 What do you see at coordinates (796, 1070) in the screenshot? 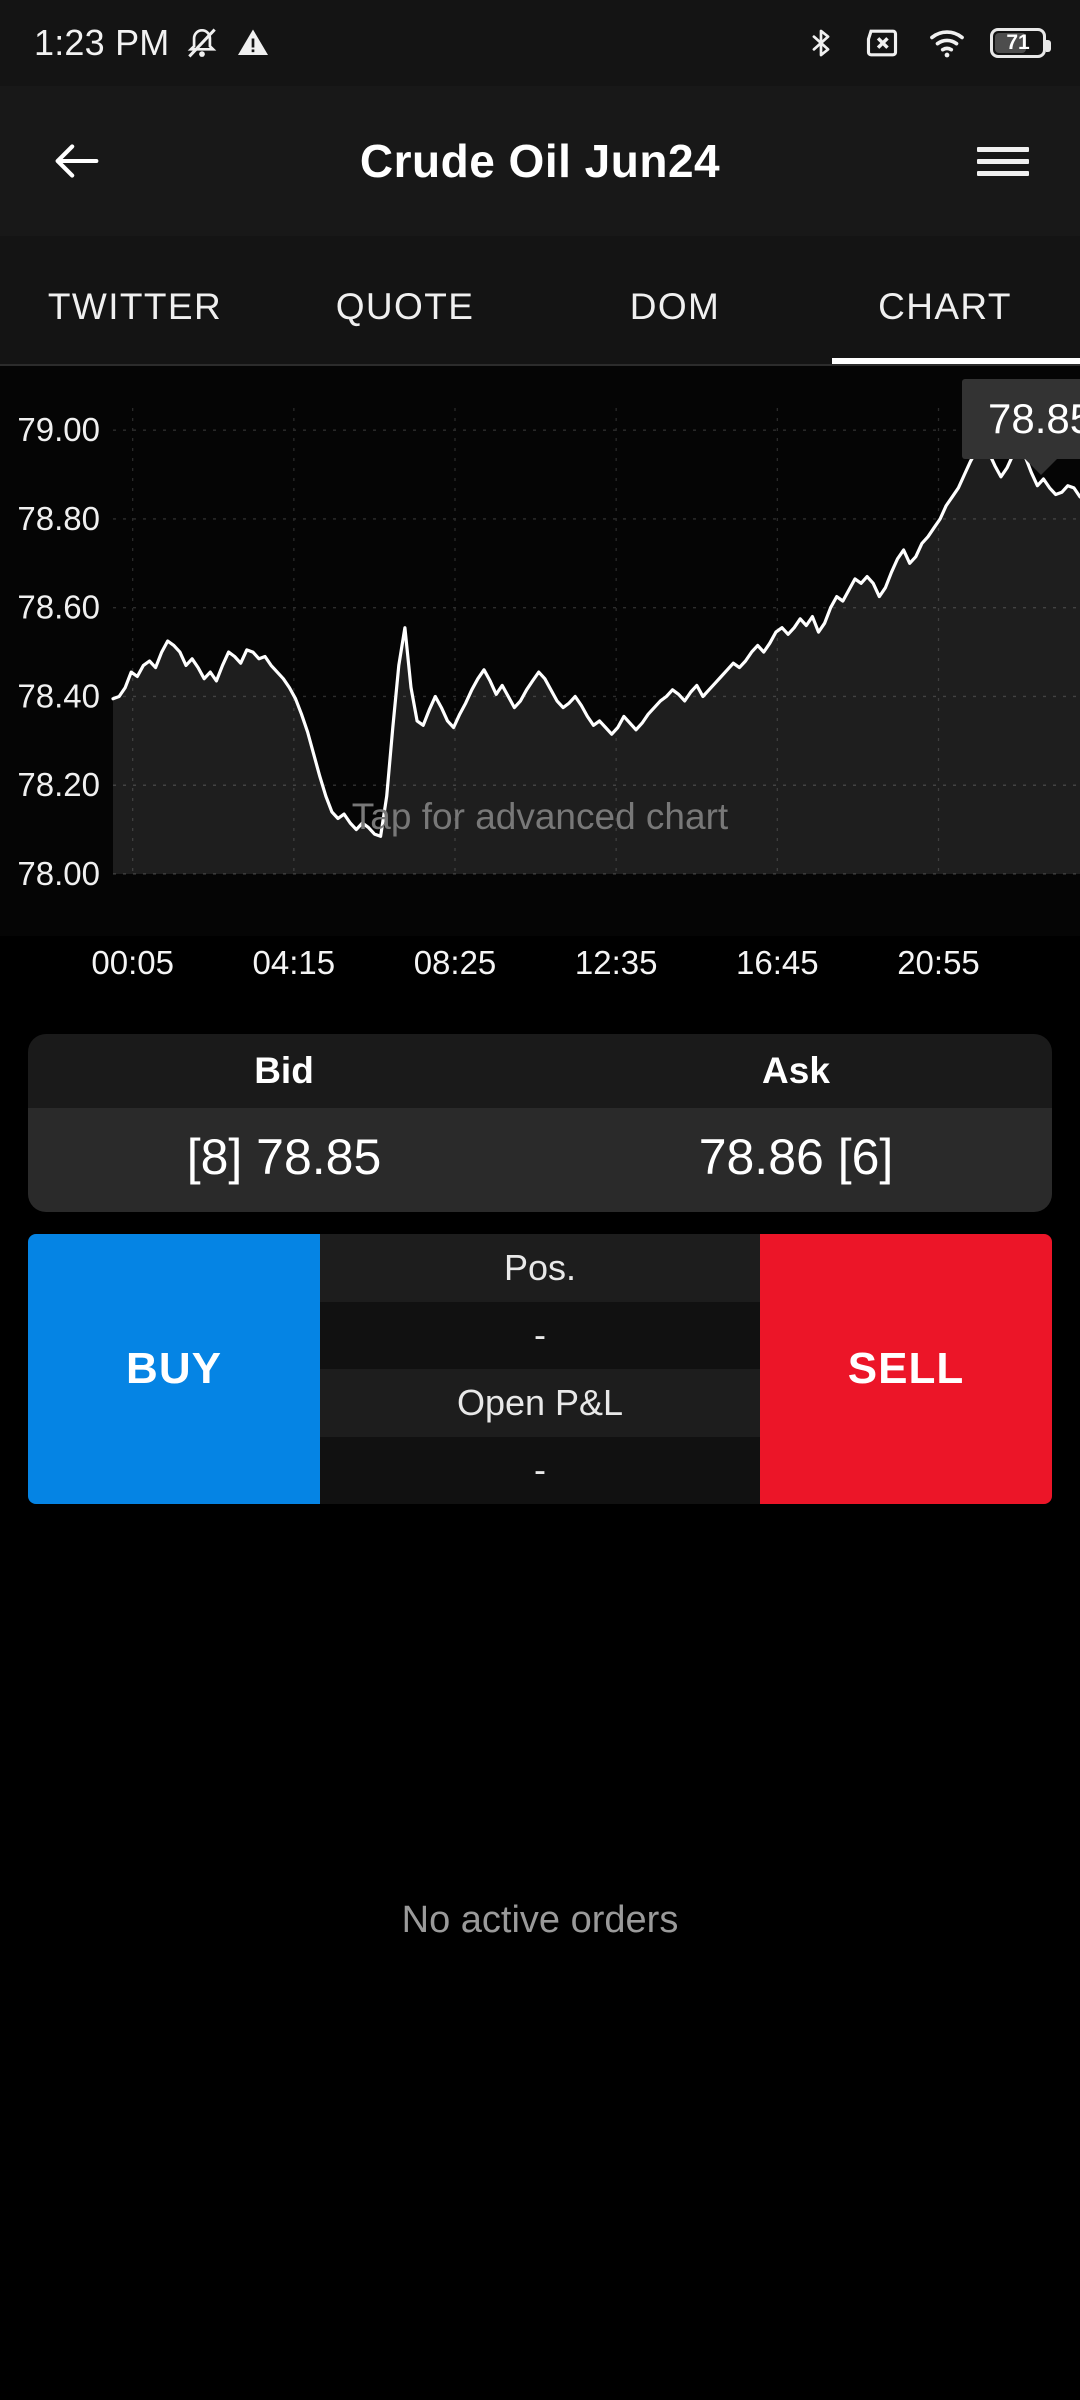
I see `ask-label: Ask` at bounding box center [796, 1070].